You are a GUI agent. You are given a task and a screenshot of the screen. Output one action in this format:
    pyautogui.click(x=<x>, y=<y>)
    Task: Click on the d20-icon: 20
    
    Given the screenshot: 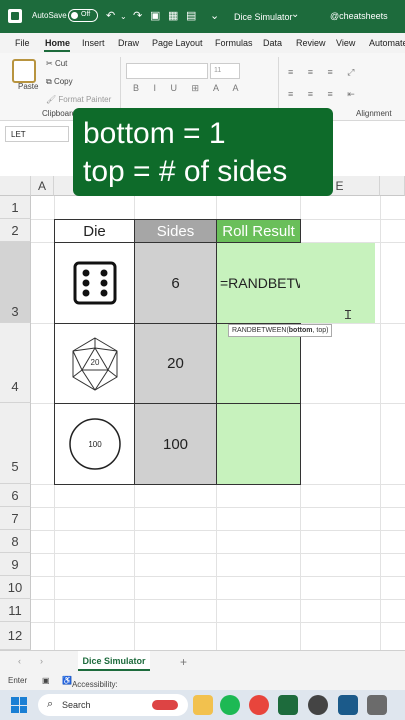 What is the action you would take?
    pyautogui.click(x=94, y=363)
    